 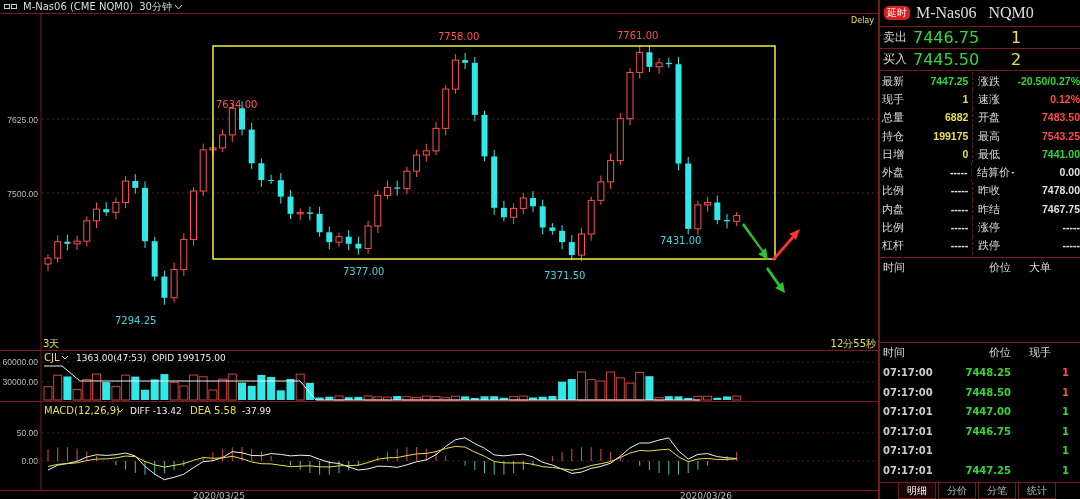 What do you see at coordinates (1061, 153) in the screenshot?
I see `stat-value: 7441.00` at bounding box center [1061, 153].